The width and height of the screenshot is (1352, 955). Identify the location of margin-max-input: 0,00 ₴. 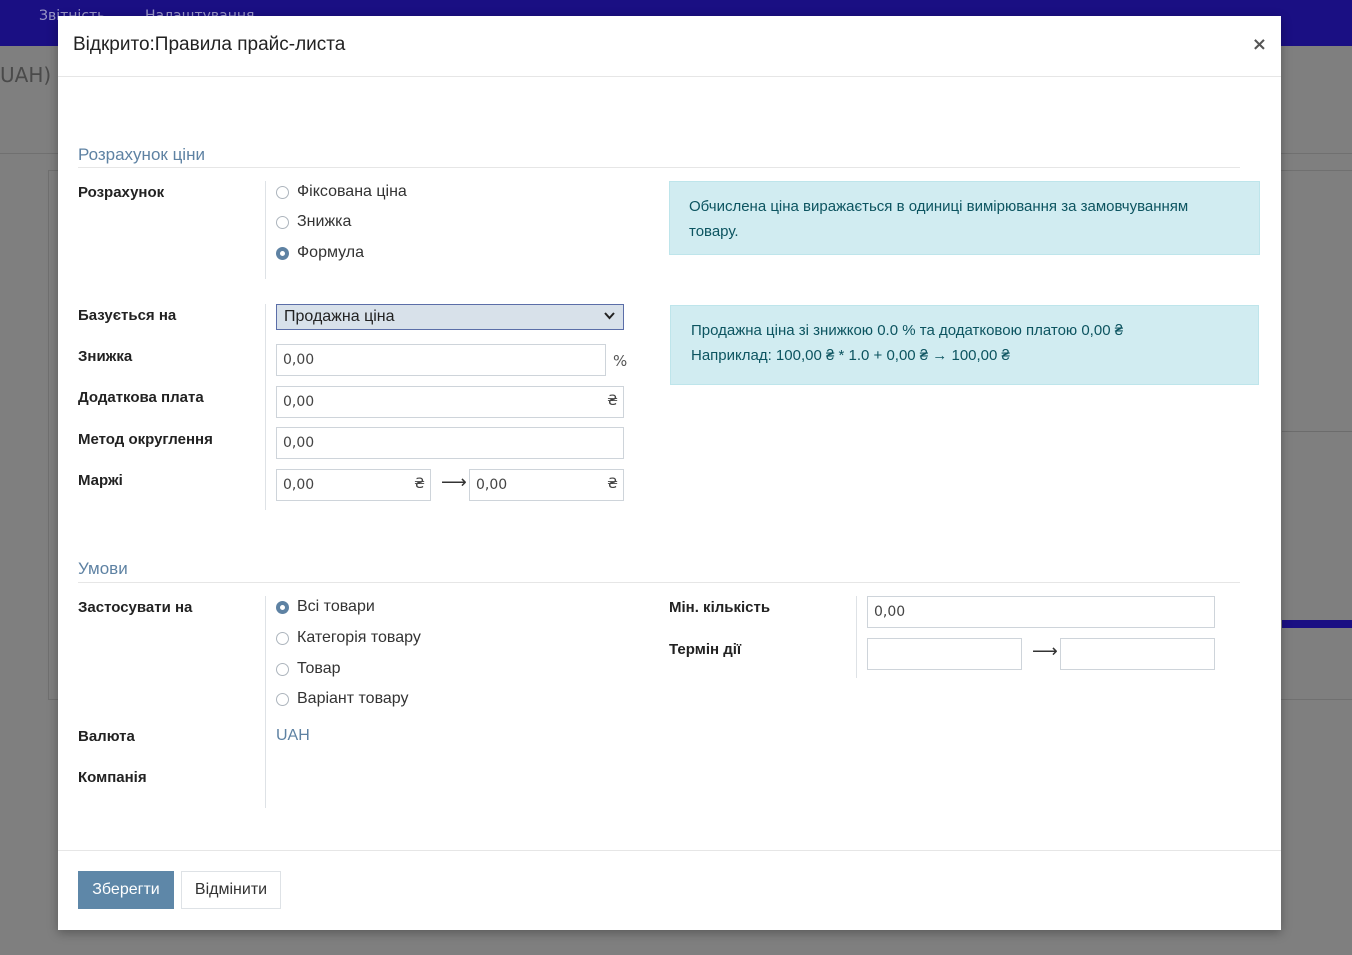
(546, 485).